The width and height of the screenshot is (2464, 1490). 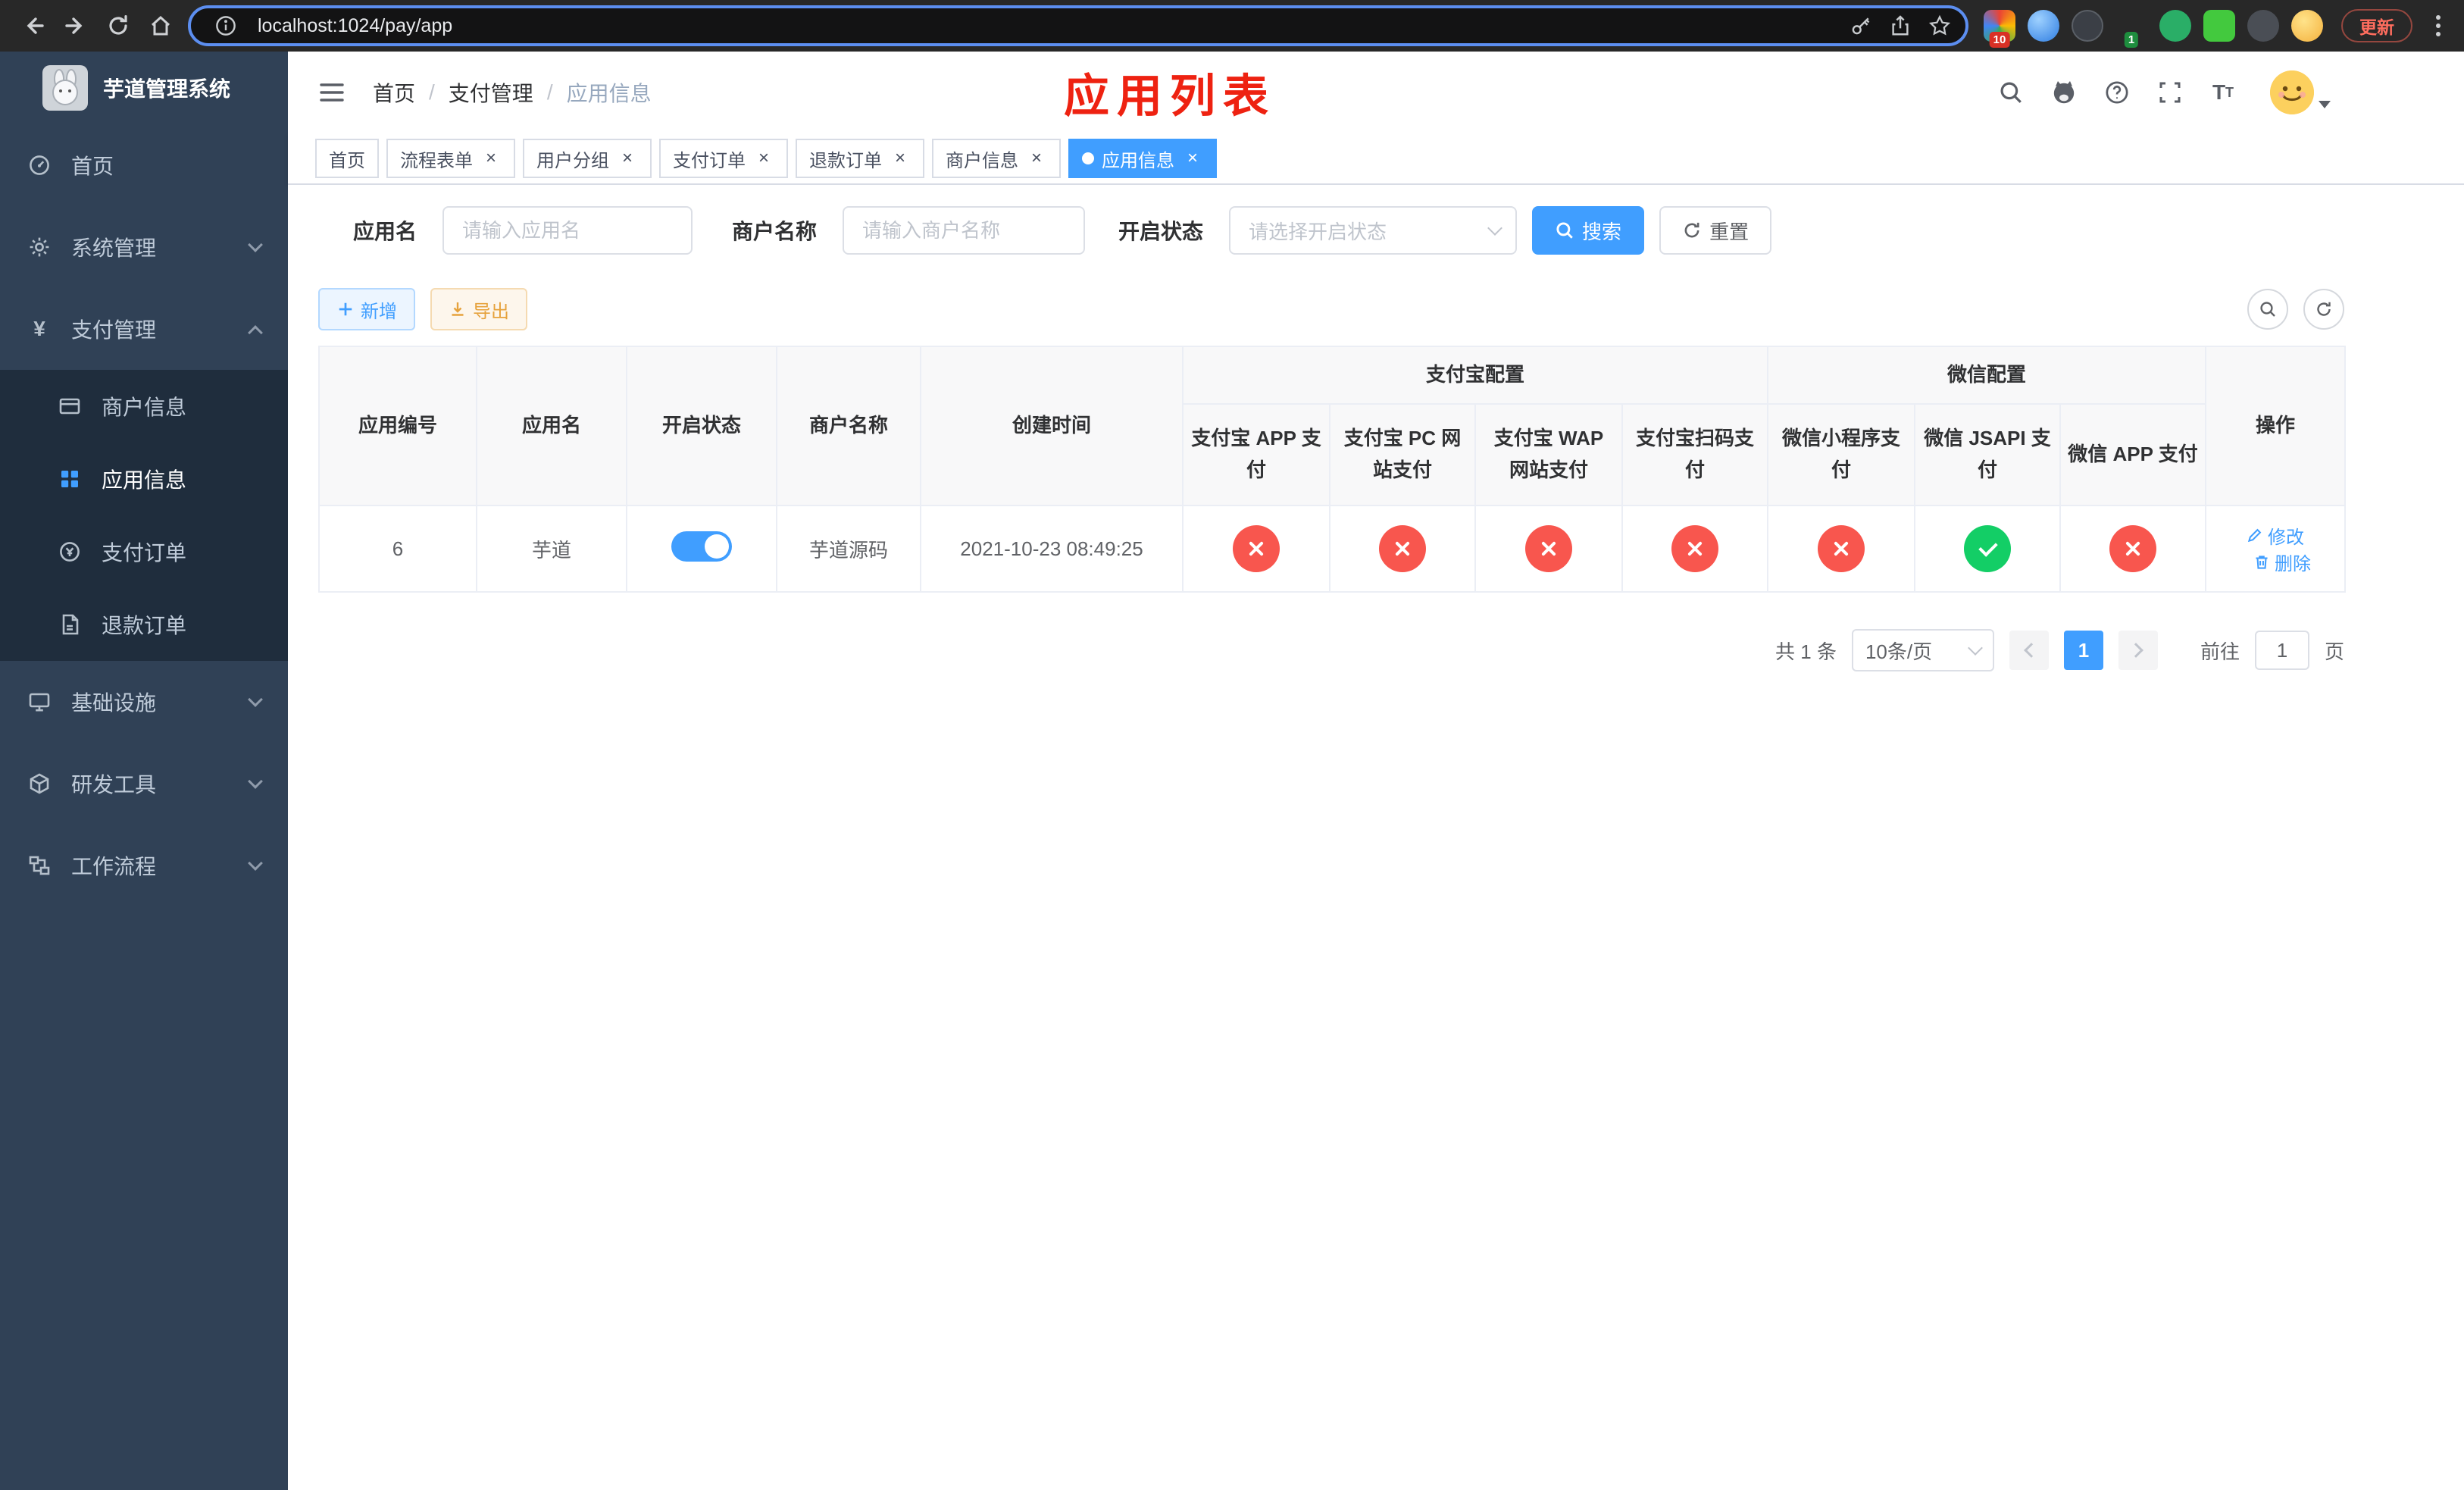 What do you see at coordinates (1806, 651) in the screenshot?
I see `pagination-total: 共 1 条` at bounding box center [1806, 651].